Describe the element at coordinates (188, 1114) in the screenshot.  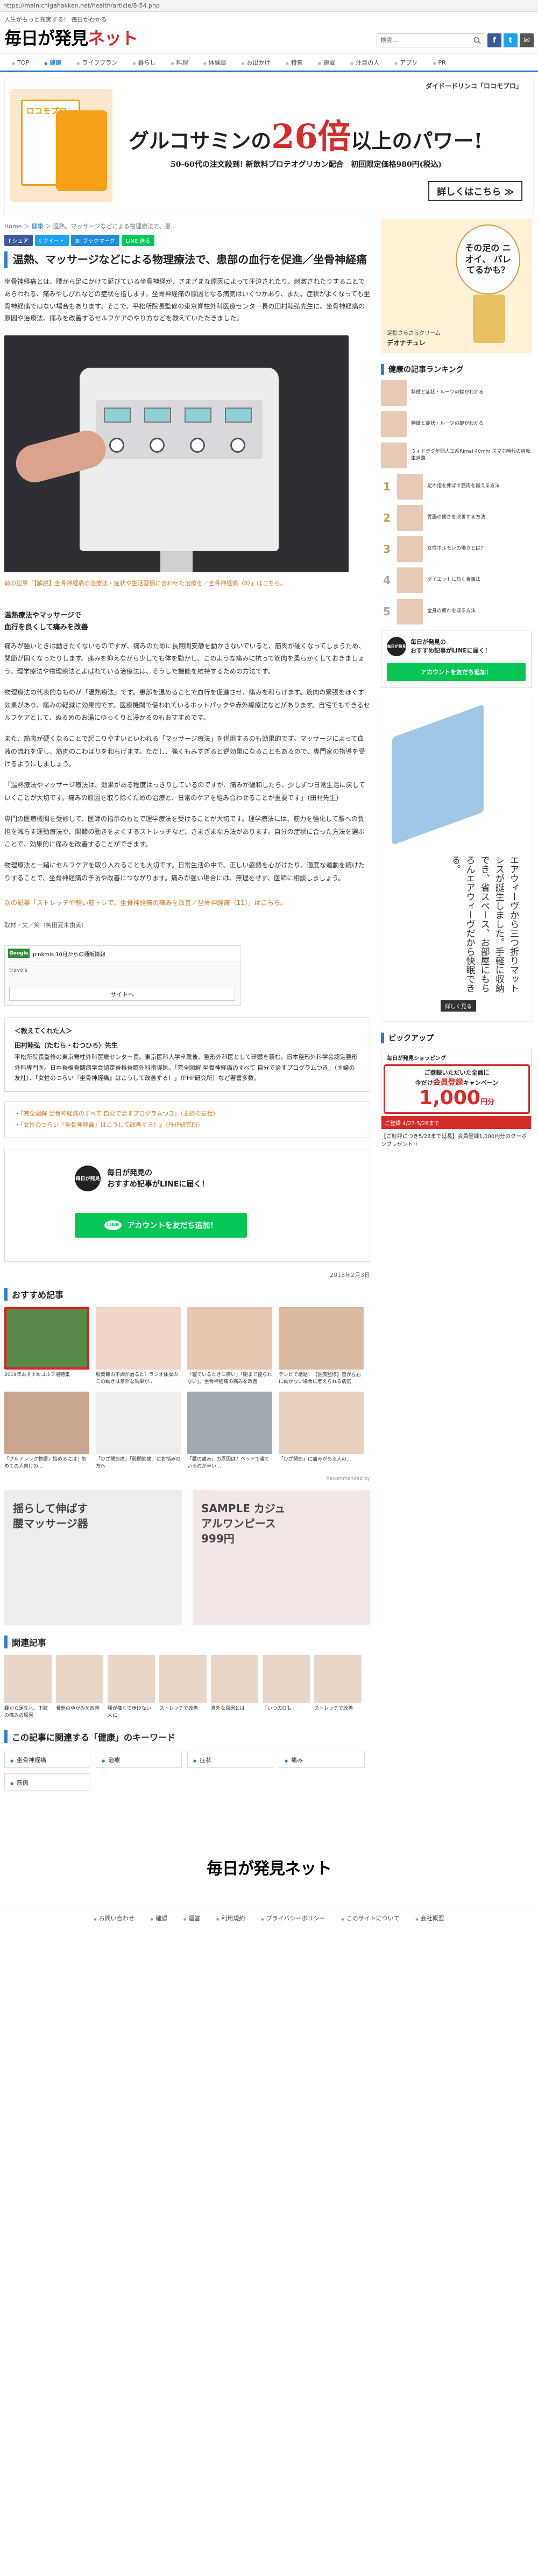
I see `book-link: 『完全図解 坐骨神経痛のすべて 自分で治すプログラムつき』（主婦の友社）` at that location.